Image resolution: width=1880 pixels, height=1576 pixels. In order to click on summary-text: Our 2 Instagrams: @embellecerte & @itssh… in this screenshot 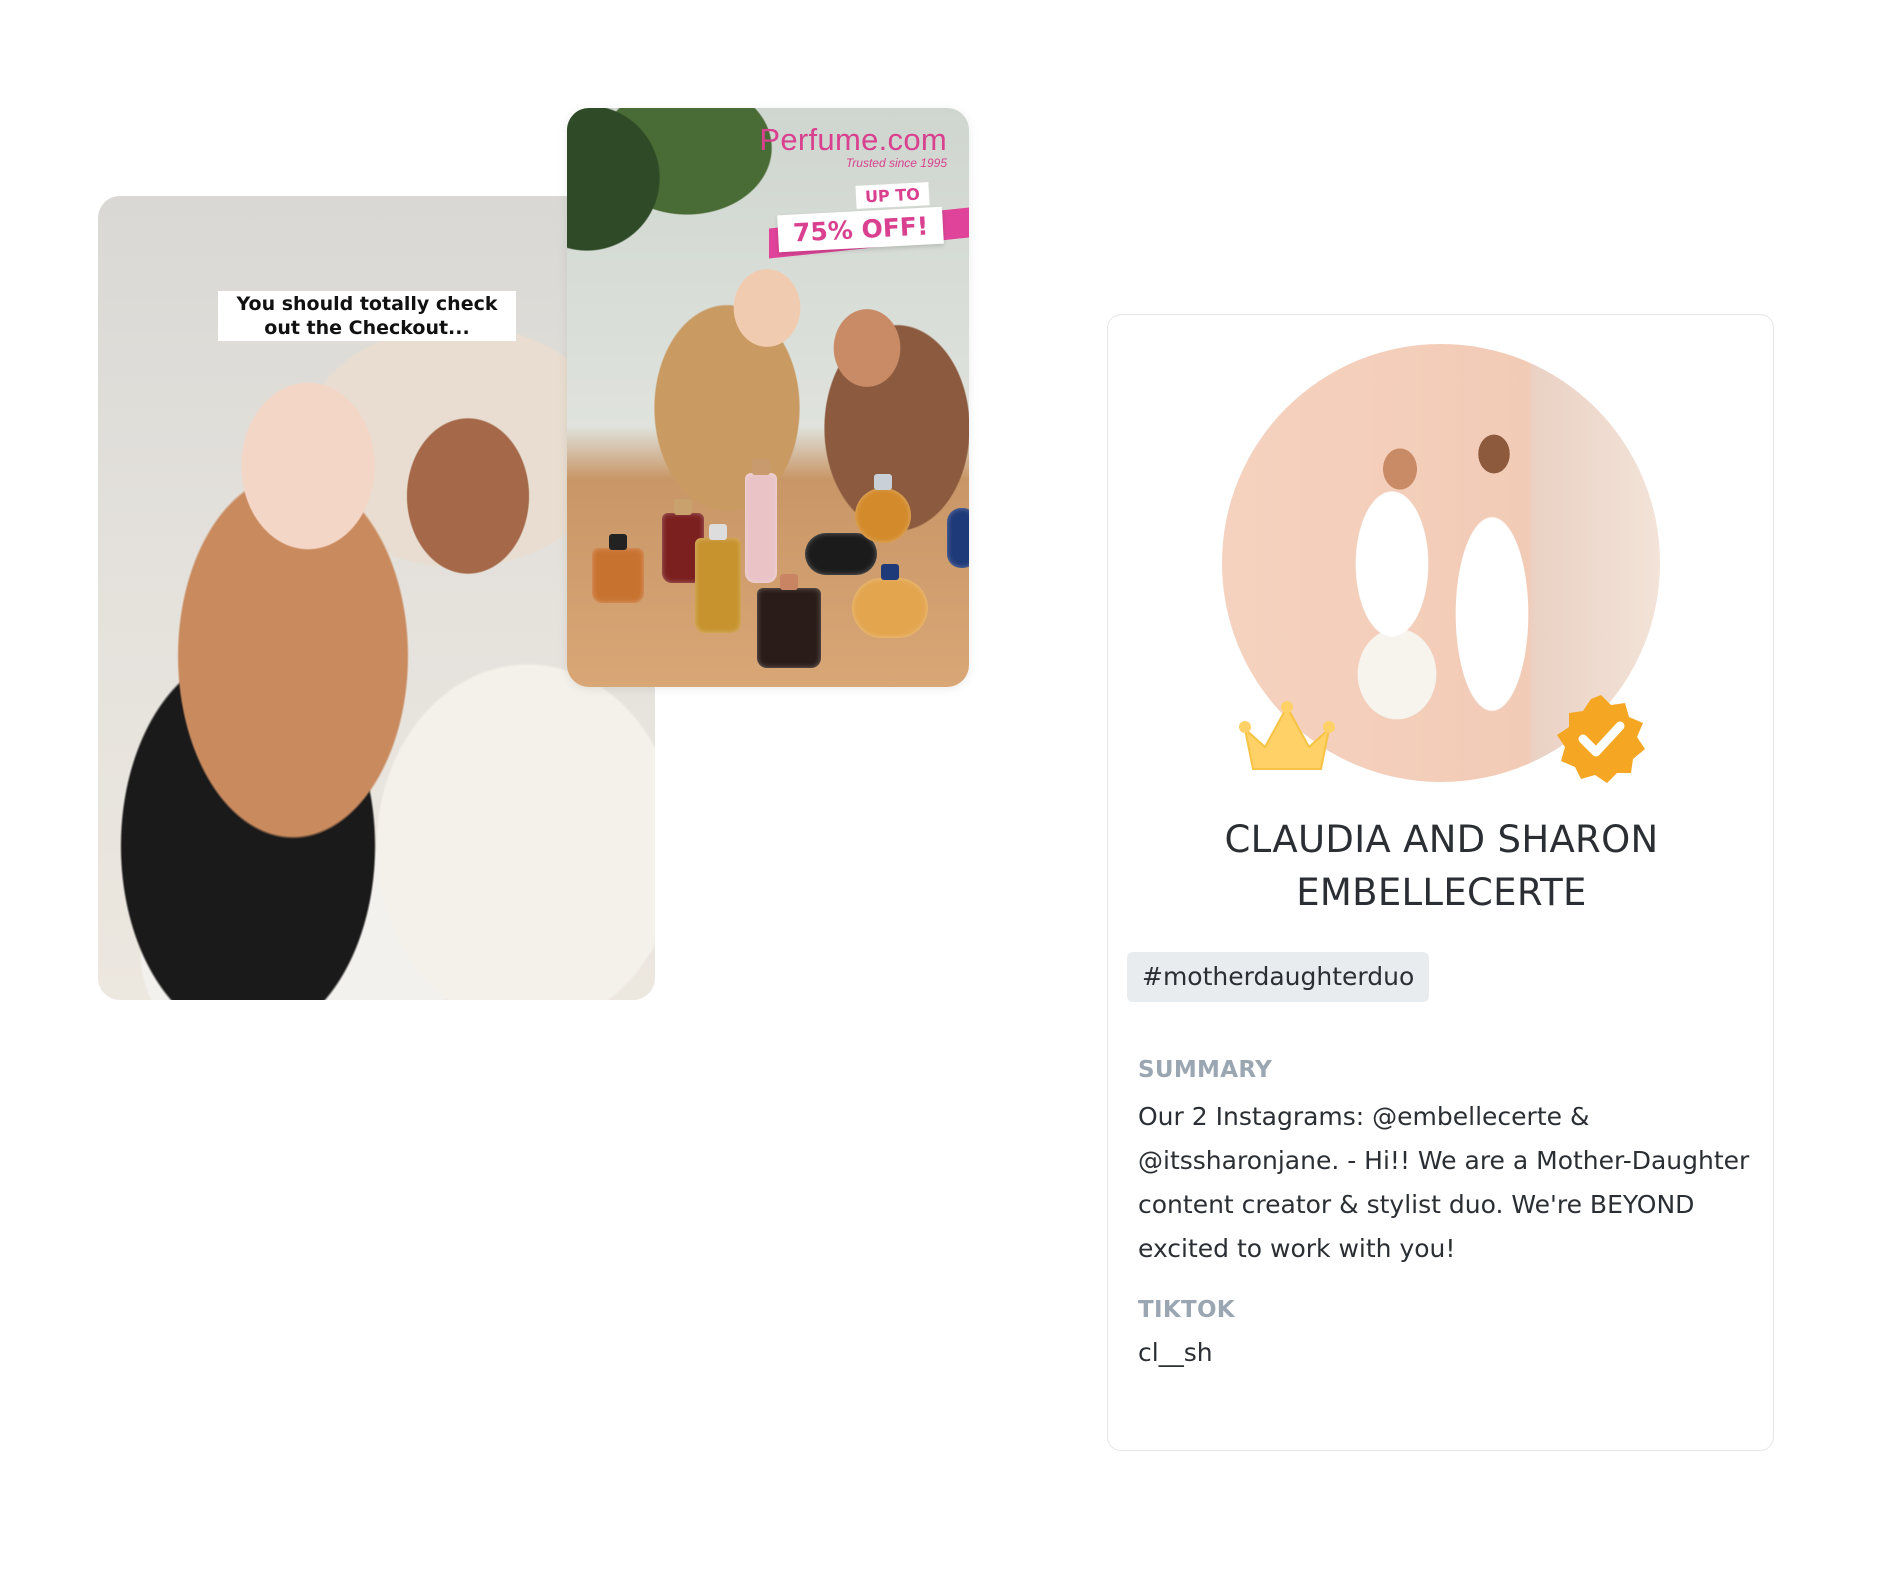, I will do `click(1444, 1182)`.